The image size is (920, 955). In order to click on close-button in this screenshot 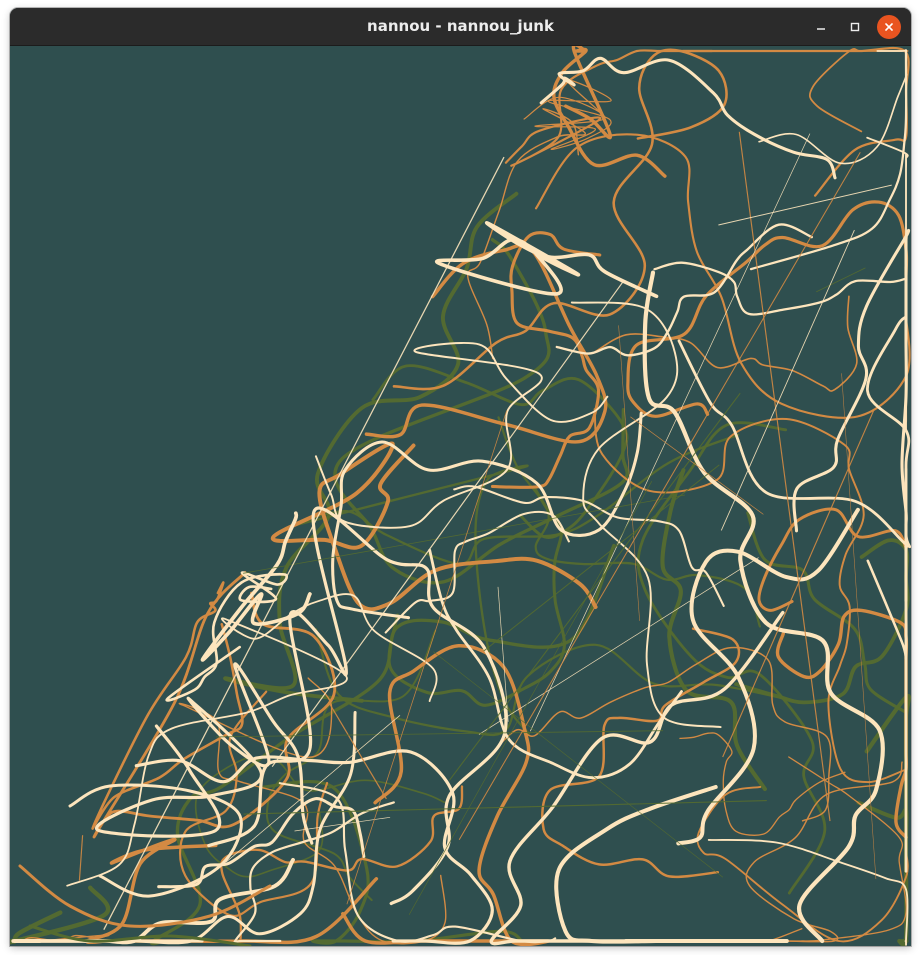, I will do `click(889, 26)`.